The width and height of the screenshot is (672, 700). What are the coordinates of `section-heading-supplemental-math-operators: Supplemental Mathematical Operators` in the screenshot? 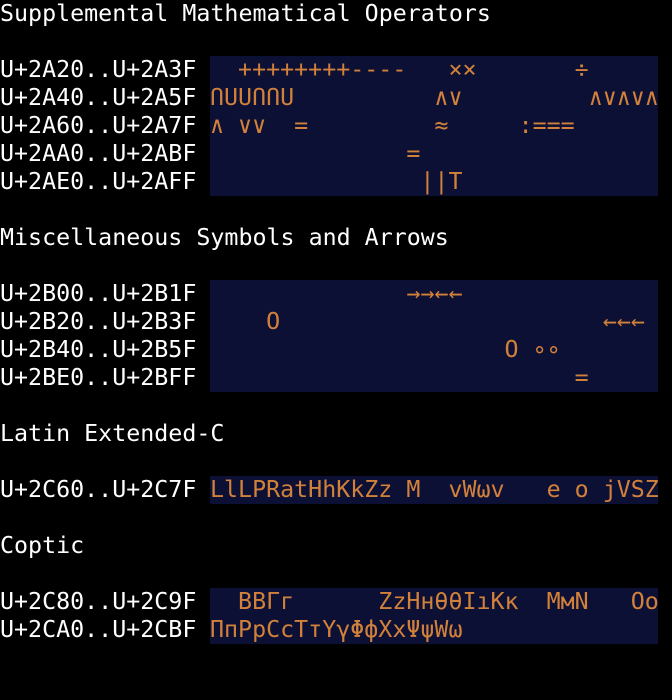 It's located at (245, 13).